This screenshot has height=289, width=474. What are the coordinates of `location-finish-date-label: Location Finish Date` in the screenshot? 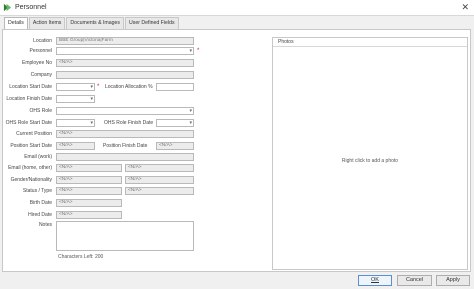 It's located at (29, 99).